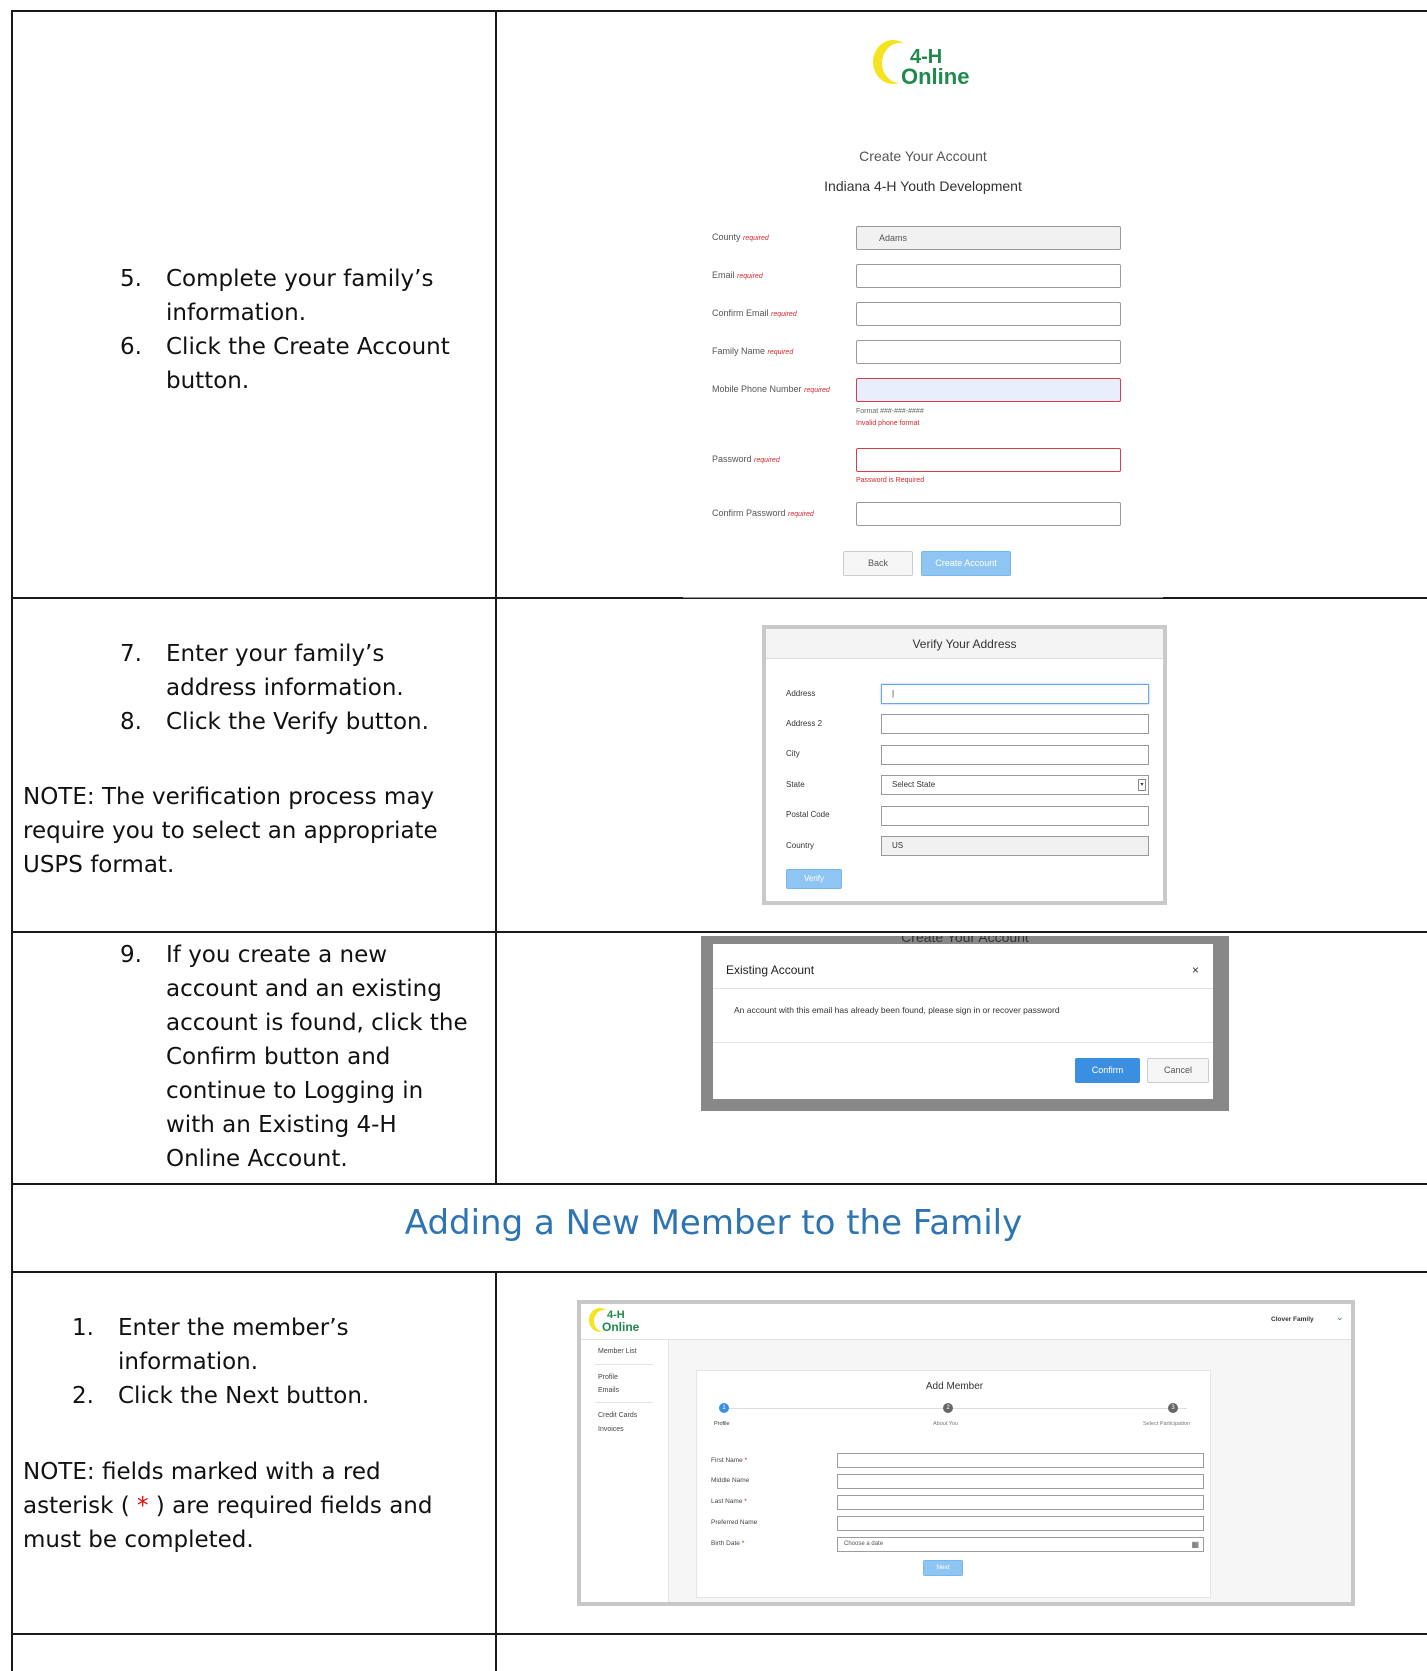 The image size is (1427, 1671). Describe the element at coordinates (943, 1568) in the screenshot. I see `next-button: Next` at that location.